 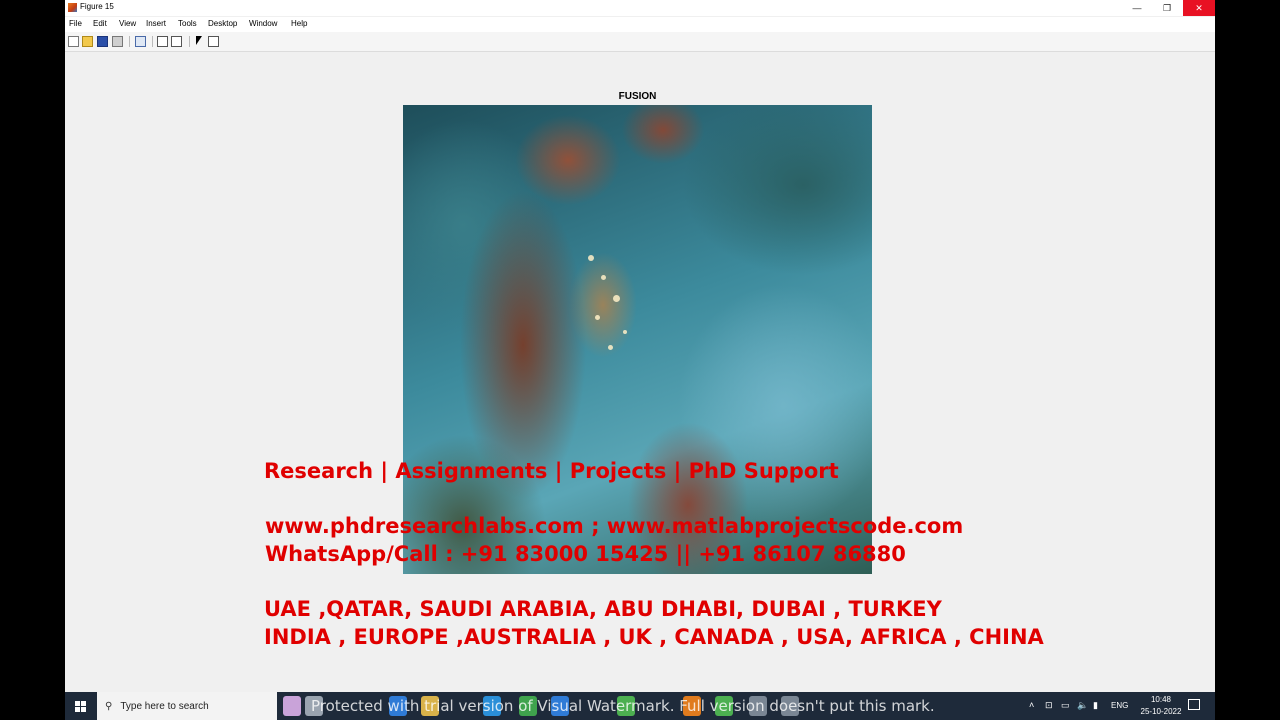 What do you see at coordinates (87, 41) in the screenshot?
I see `open-file-icon` at bounding box center [87, 41].